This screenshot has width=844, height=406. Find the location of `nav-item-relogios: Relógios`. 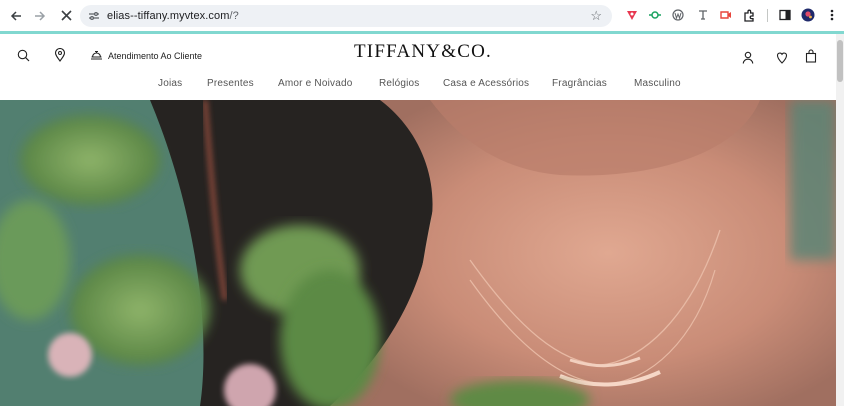

nav-item-relogios: Relógios is located at coordinates (399, 83).